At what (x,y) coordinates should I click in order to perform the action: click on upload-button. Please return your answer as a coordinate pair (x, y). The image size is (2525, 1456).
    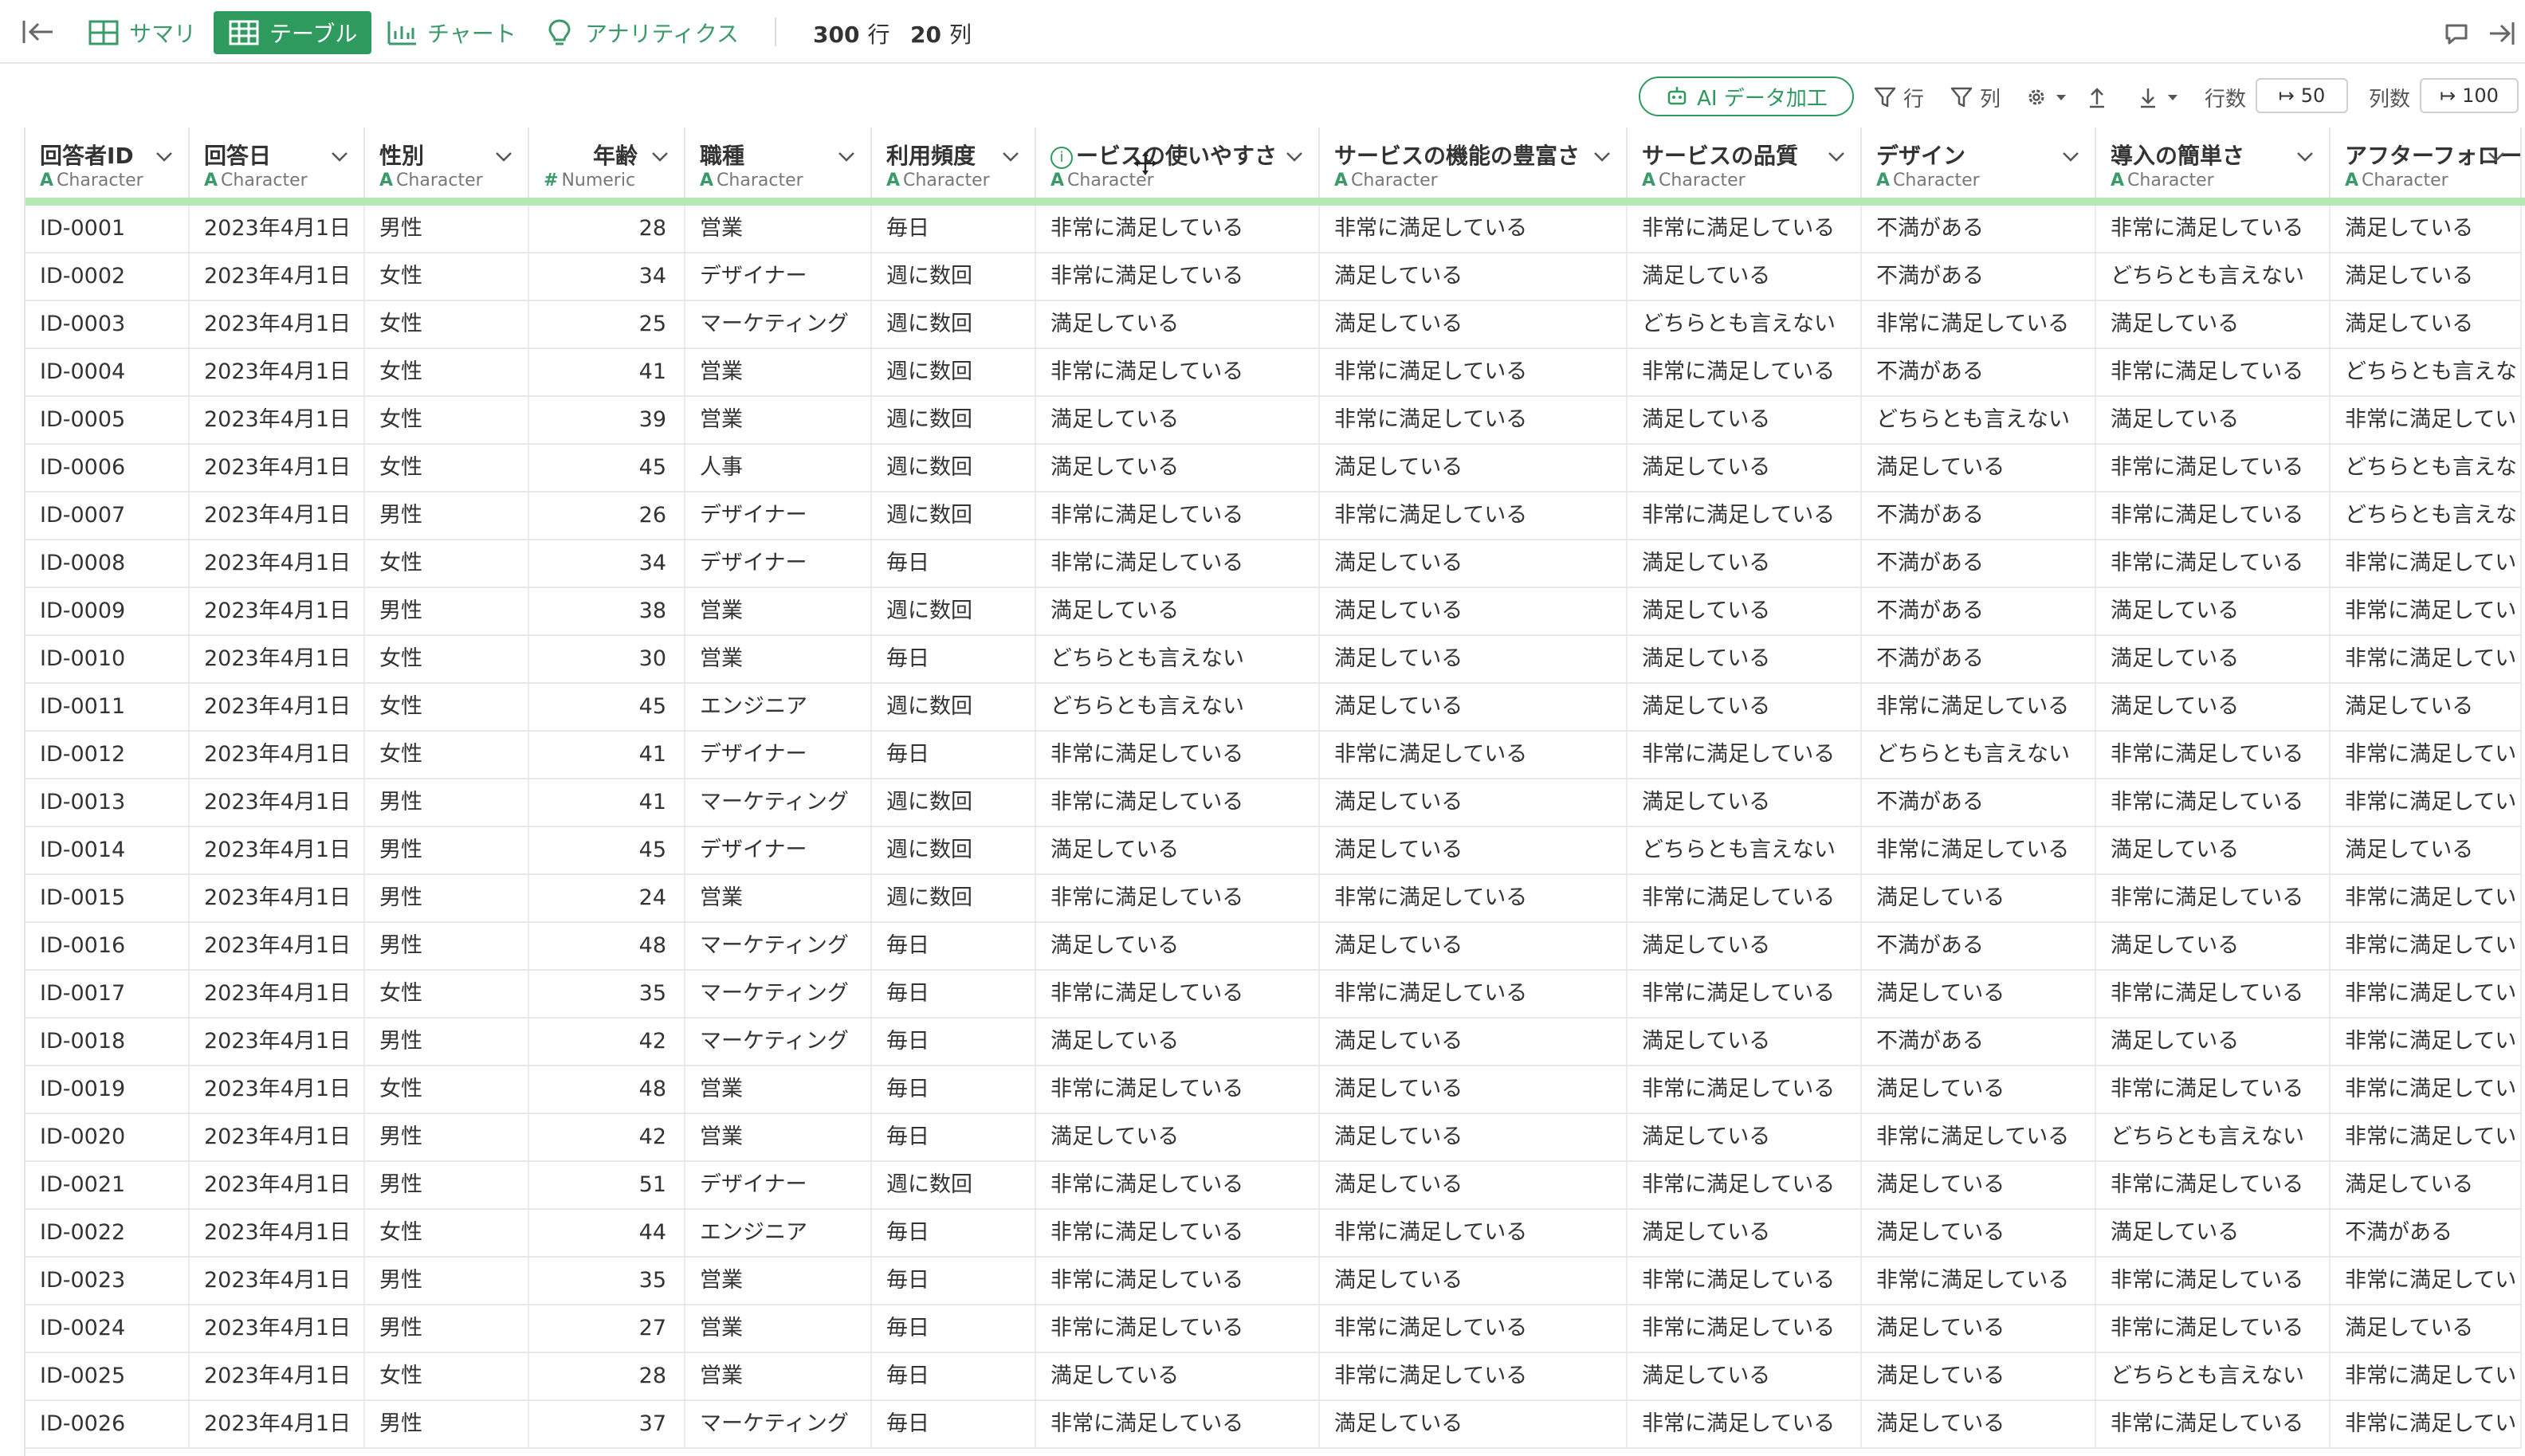
    Looking at the image, I should click on (2097, 97).